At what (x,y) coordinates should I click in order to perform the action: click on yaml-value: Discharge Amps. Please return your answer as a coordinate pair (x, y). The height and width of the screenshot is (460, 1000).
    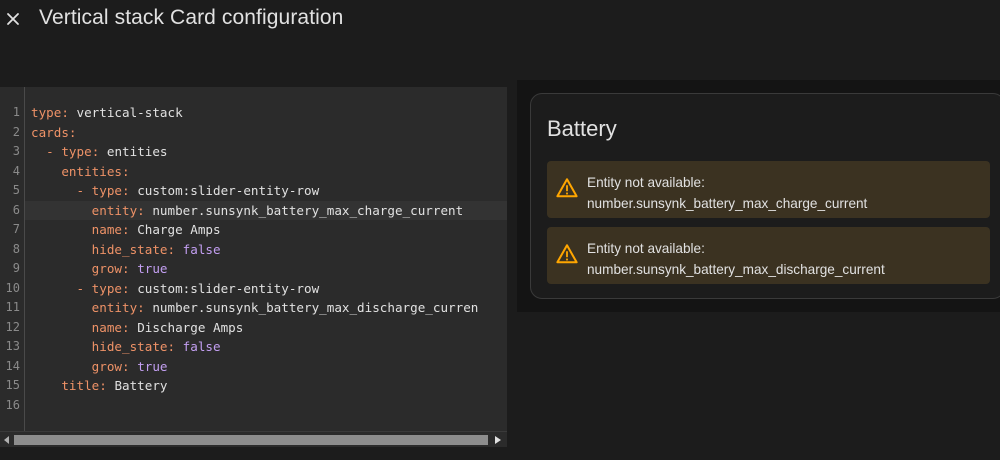
    Looking at the image, I should click on (190, 327).